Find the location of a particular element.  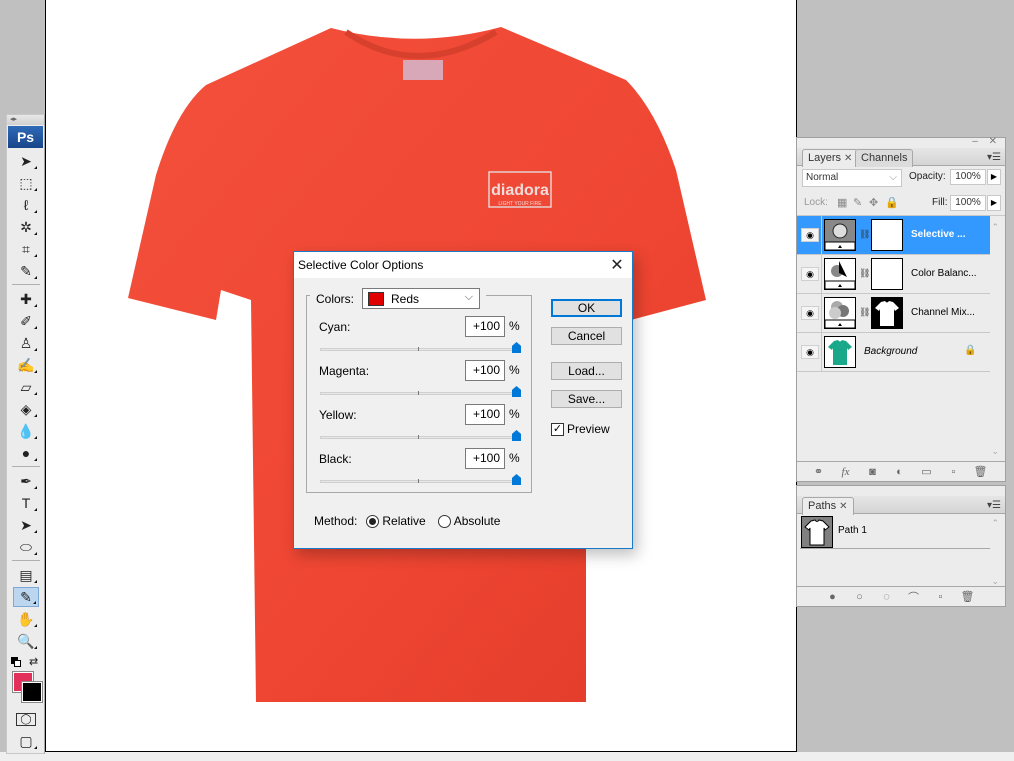

new-layer-icon: ▫ is located at coordinates (953, 472).